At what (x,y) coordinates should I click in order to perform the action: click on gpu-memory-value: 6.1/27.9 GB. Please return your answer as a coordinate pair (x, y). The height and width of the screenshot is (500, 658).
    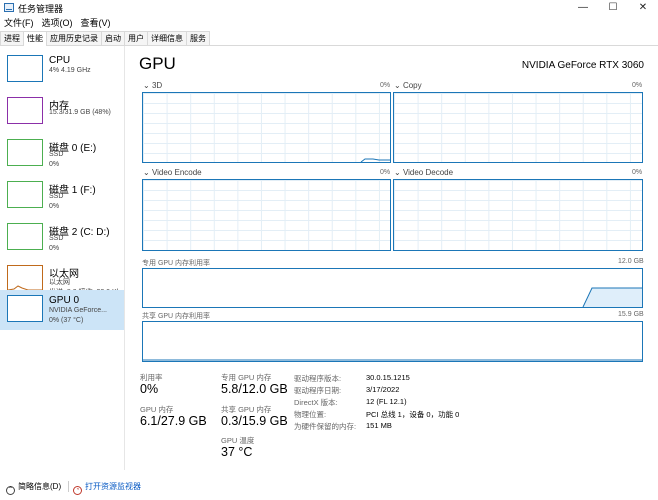
    Looking at the image, I should click on (173, 421).